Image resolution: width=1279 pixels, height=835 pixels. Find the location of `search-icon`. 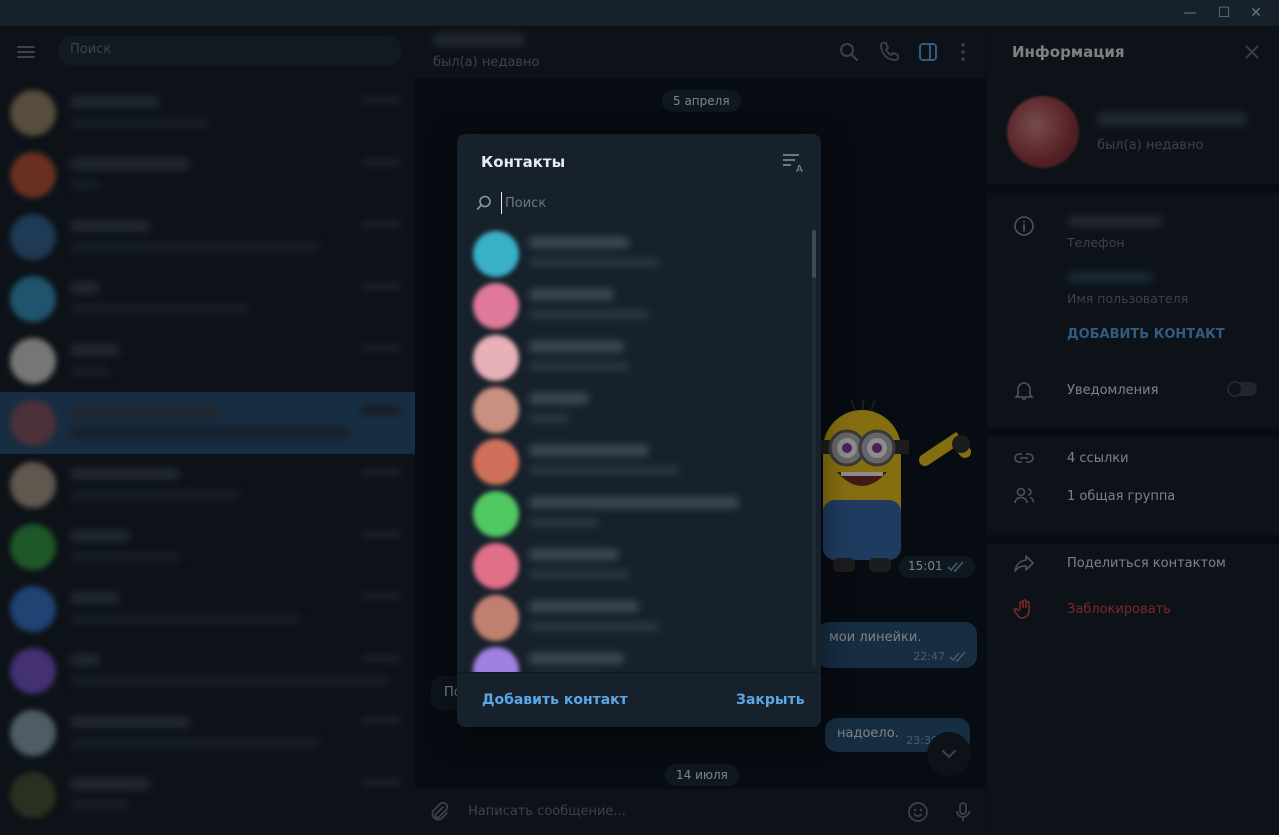

search-icon is located at coordinates (483, 202).